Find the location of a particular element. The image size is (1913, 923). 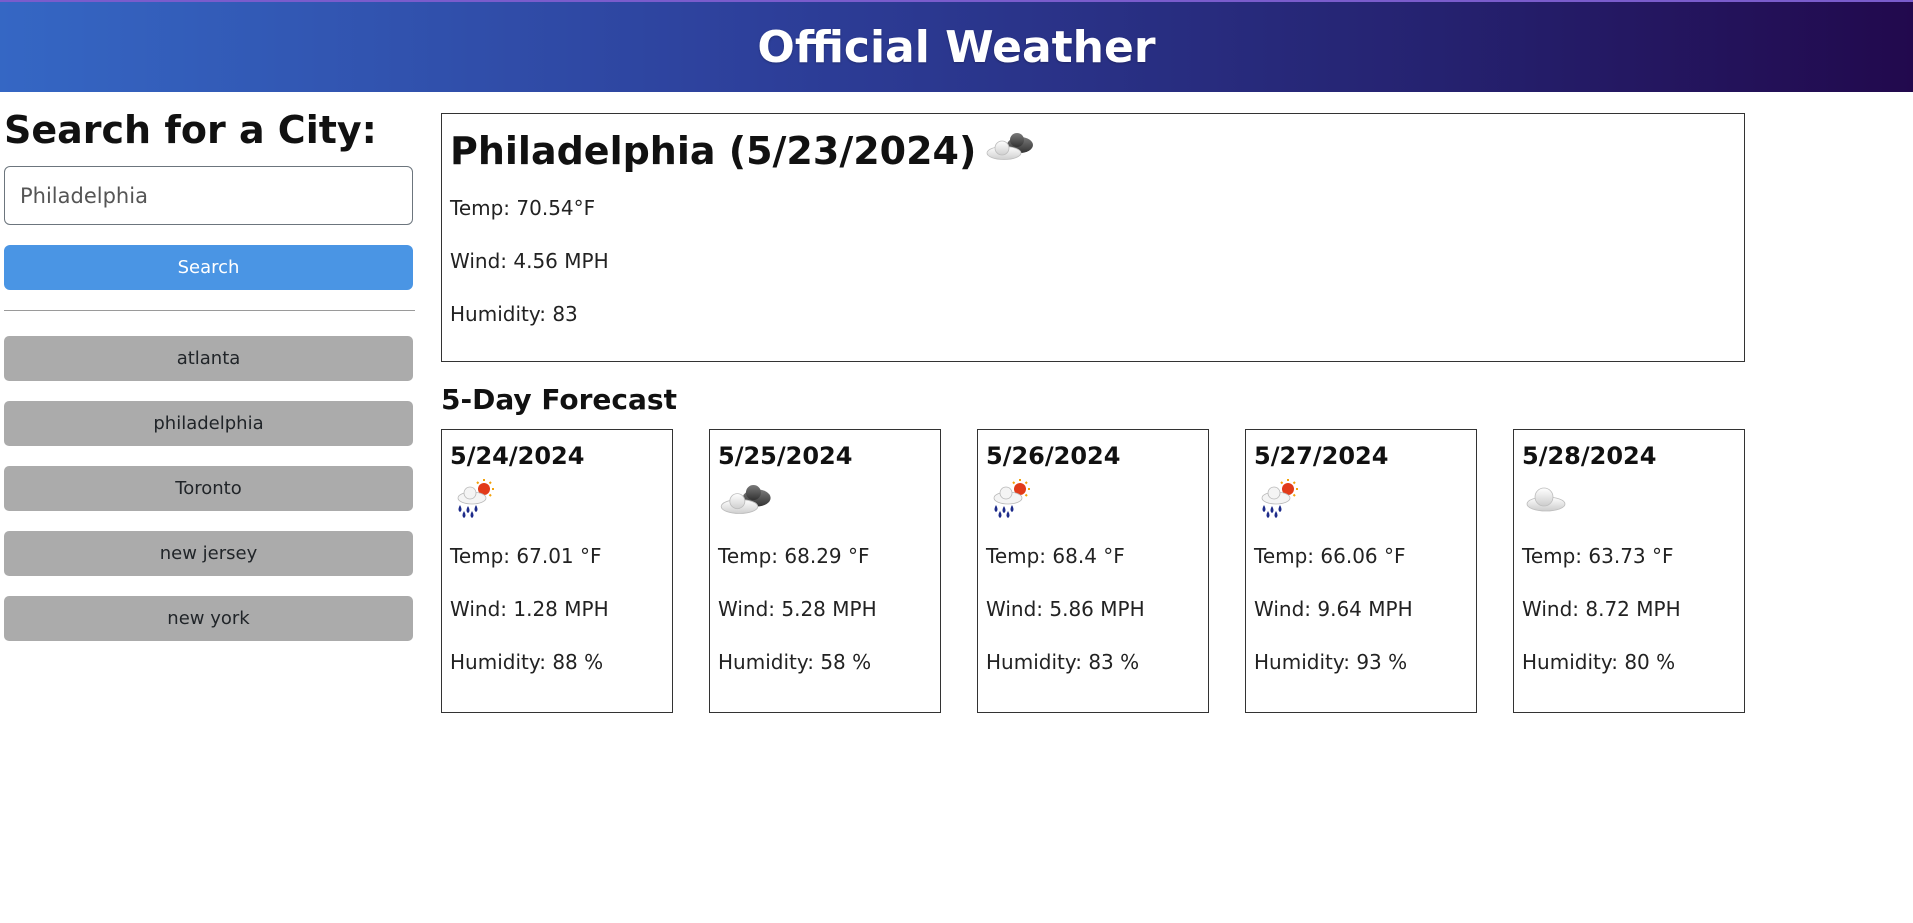

forecast-temp: Temp: 63.73 °F is located at coordinates (1598, 556).